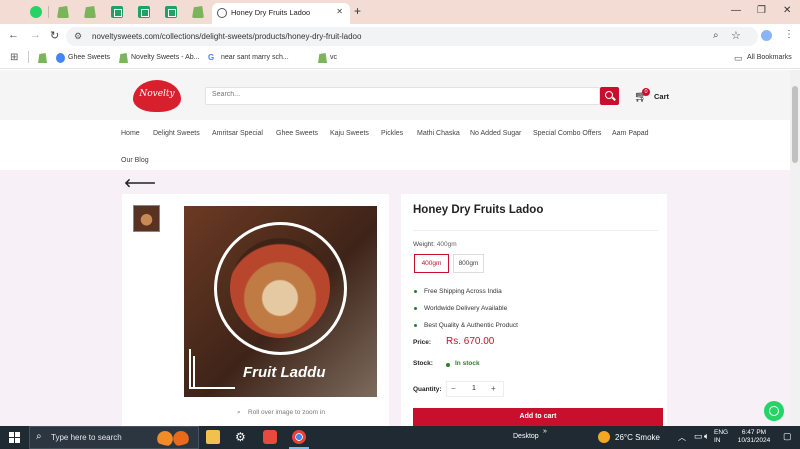 The height and width of the screenshot is (449, 800). What do you see at coordinates (716, 35) in the screenshot?
I see `zoom-search-icon: ⌕` at bounding box center [716, 35].